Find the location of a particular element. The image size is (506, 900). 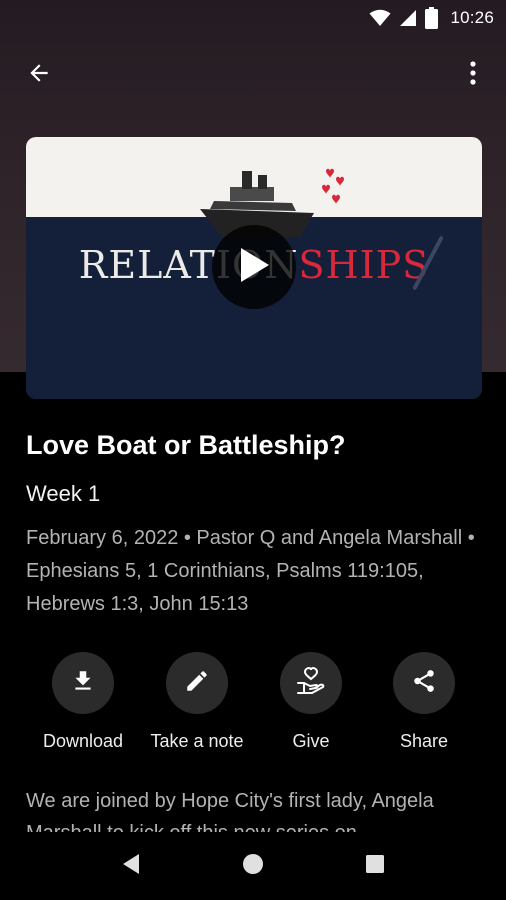

battery-icon is located at coordinates (432, 18).